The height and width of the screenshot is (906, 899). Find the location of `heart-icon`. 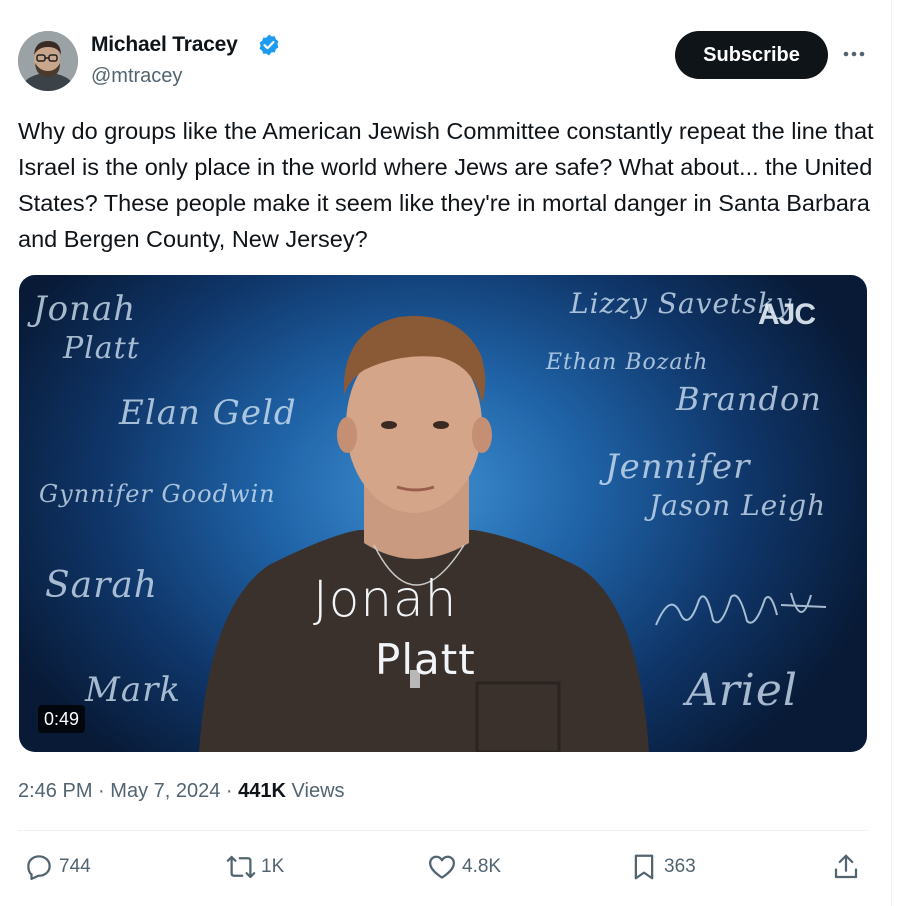

heart-icon is located at coordinates (442, 867).